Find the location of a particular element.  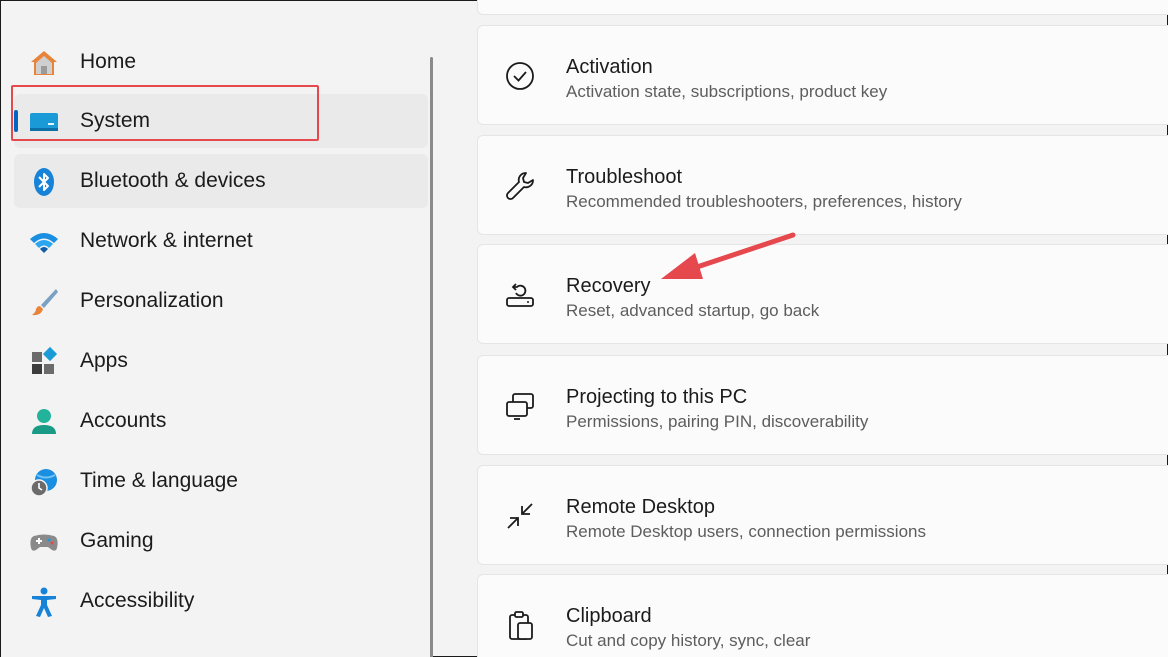

home-icon is located at coordinates (44, 63).